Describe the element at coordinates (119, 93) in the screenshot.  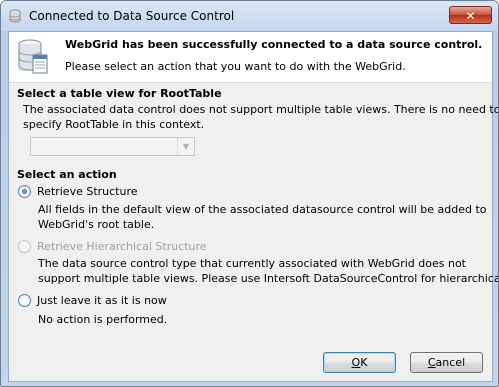
I see `table-view-label: Select a table view for RootTable` at that location.